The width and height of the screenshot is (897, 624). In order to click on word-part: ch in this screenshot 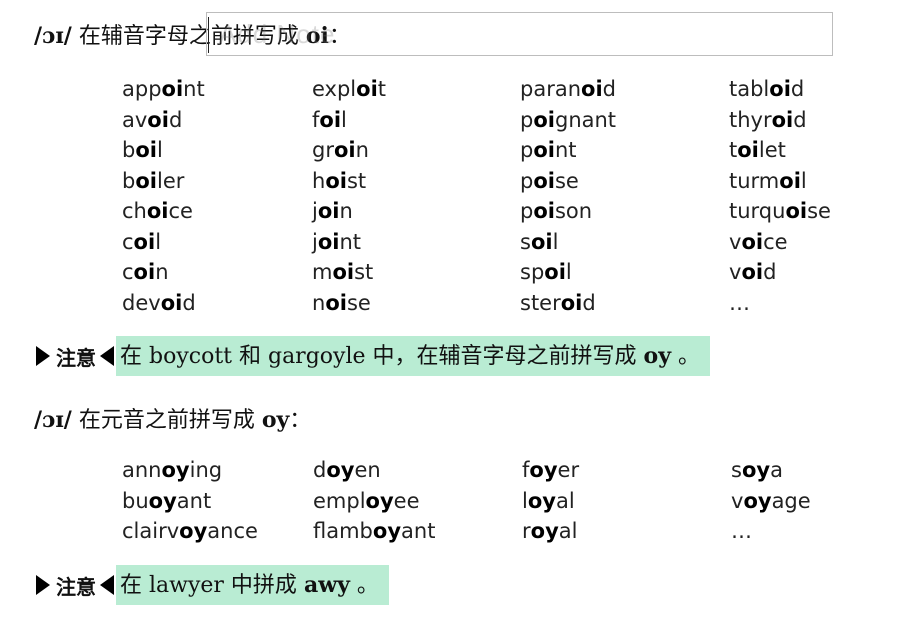, I will do `click(134, 211)`.